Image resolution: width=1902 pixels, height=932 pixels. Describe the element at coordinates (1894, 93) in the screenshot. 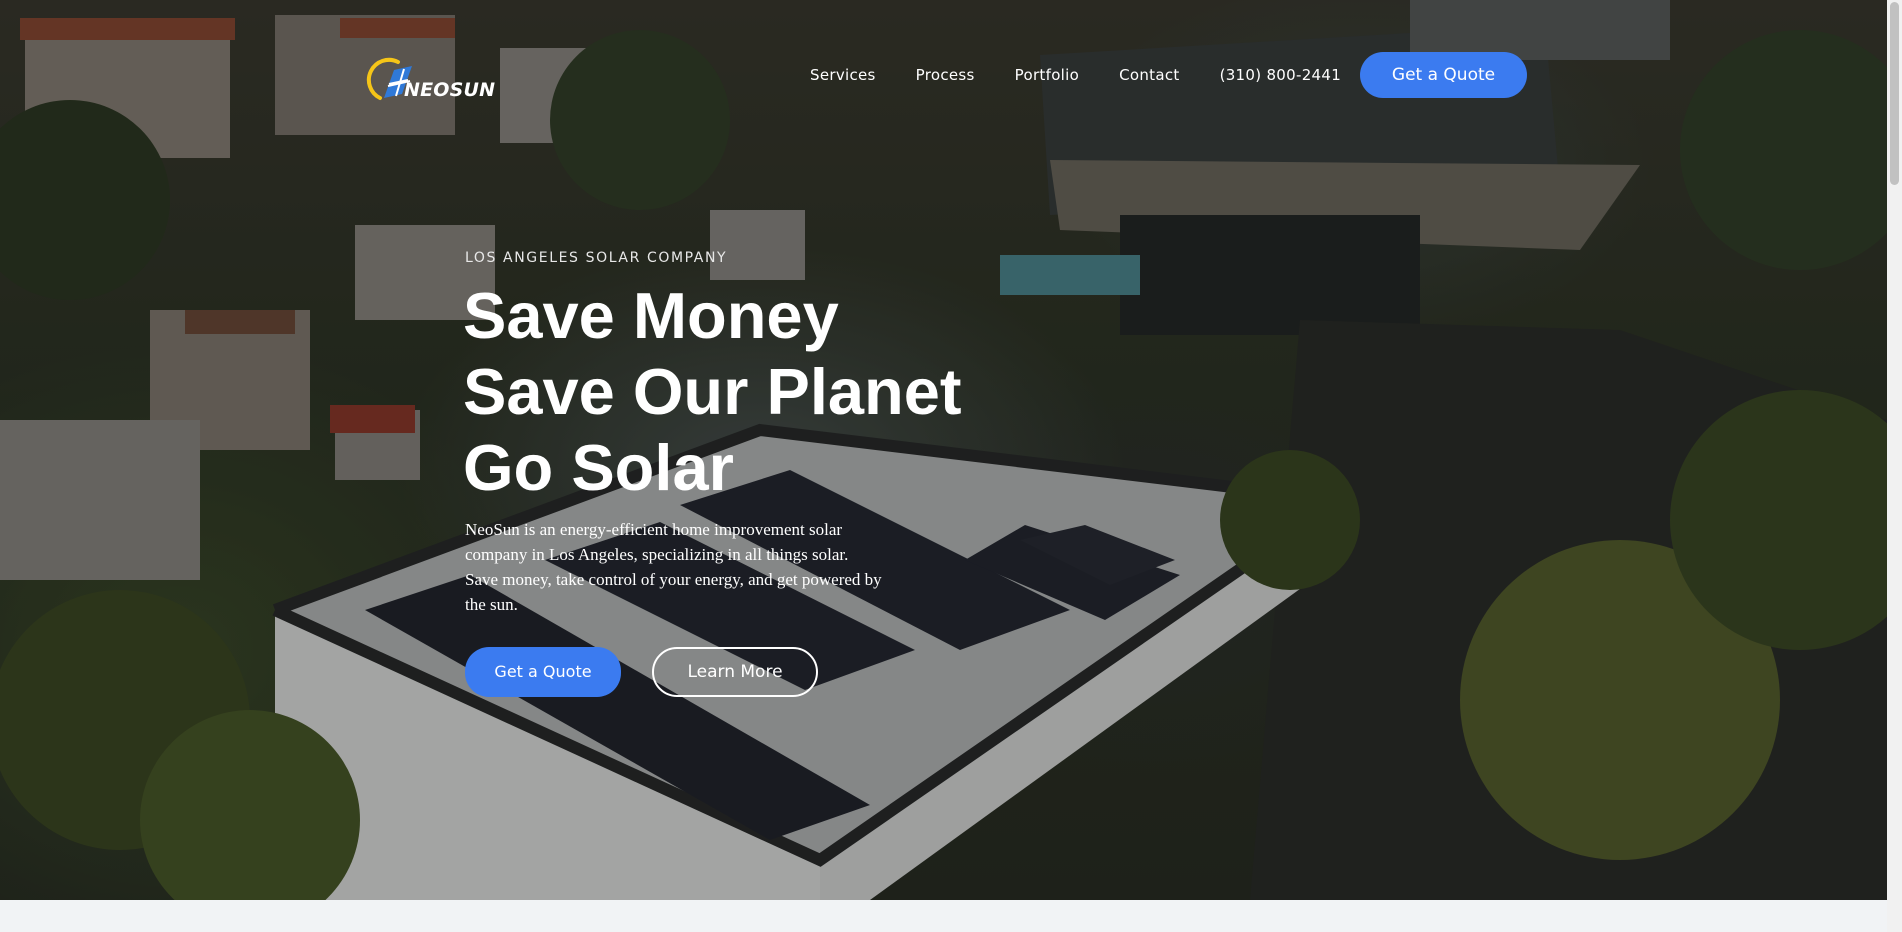

I see `scrollbar-thumb` at that location.